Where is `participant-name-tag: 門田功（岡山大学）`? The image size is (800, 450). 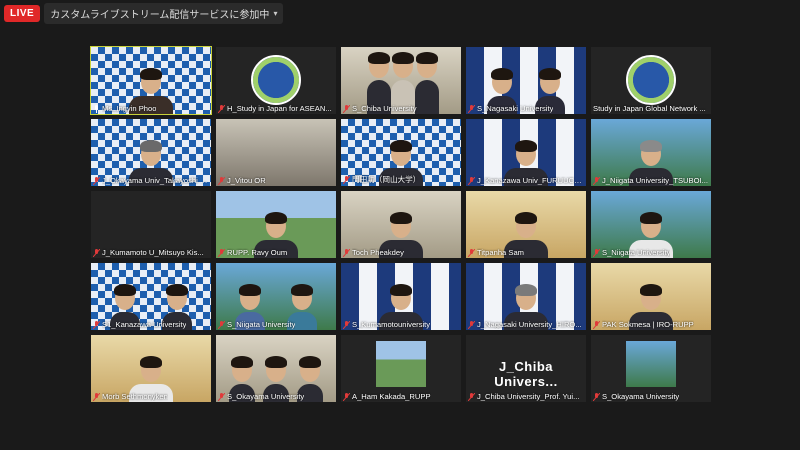 participant-name-tag: 門田功（岡山大学） is located at coordinates (401, 179).